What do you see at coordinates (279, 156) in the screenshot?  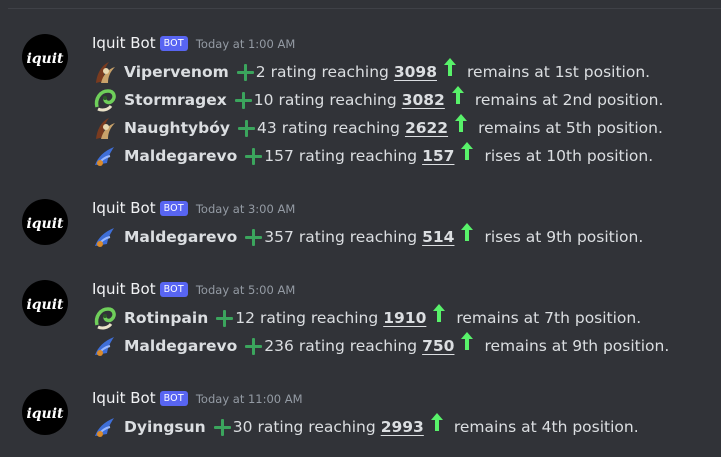 I see `rating-delta: 157` at bounding box center [279, 156].